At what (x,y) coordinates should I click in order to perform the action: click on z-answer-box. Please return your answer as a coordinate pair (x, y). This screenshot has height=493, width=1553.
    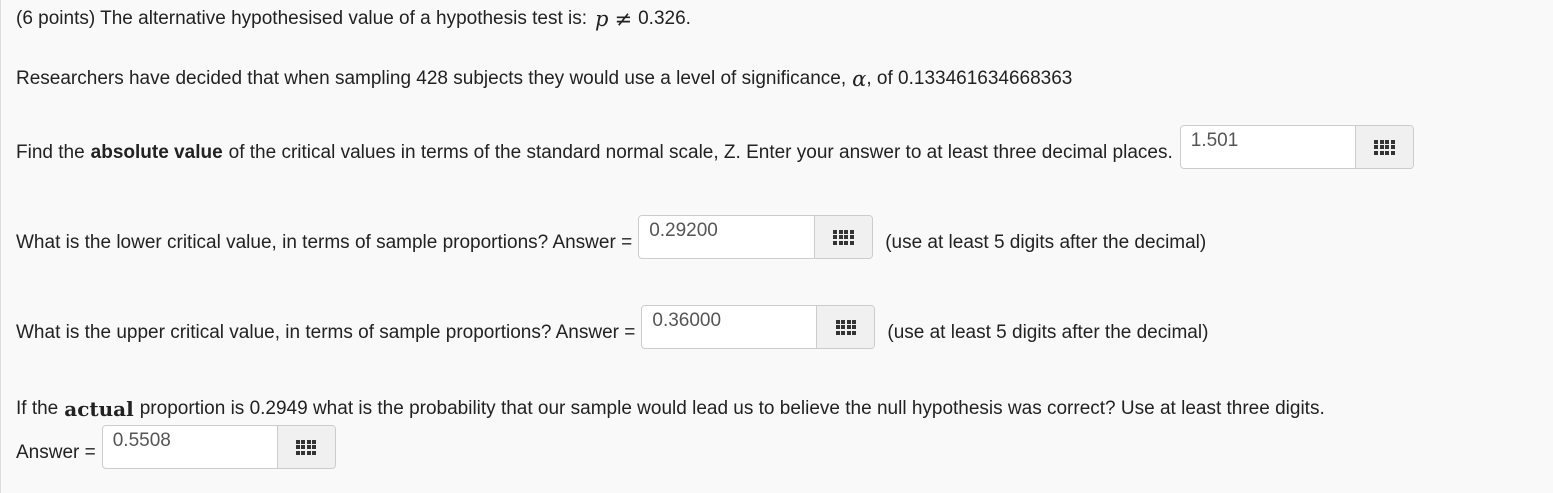
    Looking at the image, I should click on (1296, 147).